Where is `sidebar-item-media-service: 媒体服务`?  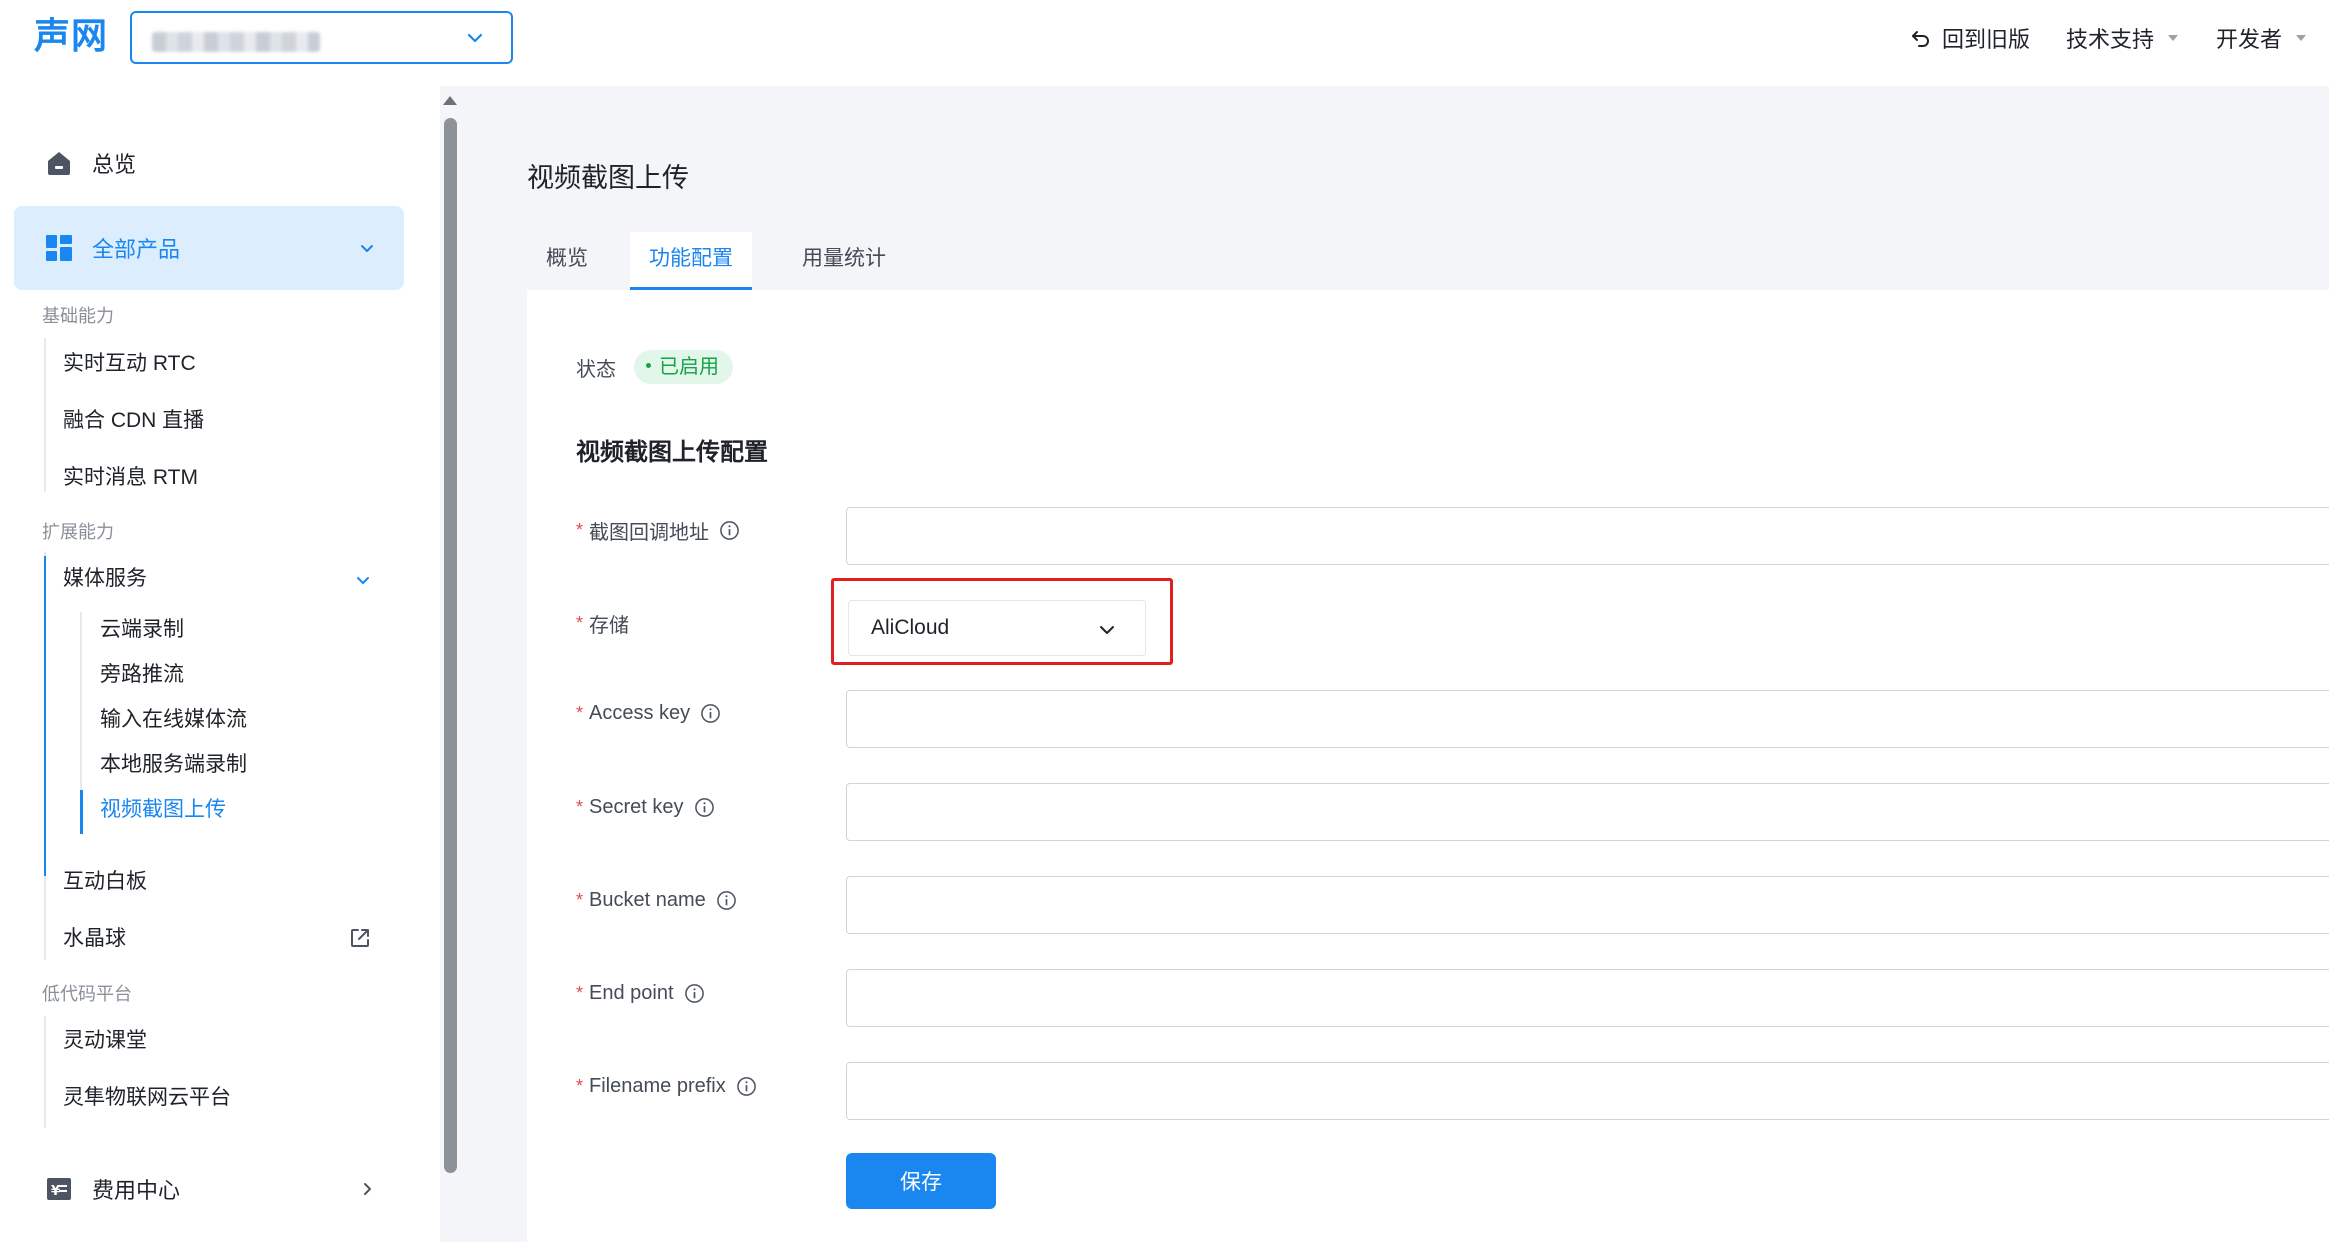 sidebar-item-media-service: 媒体服务 is located at coordinates (105, 579).